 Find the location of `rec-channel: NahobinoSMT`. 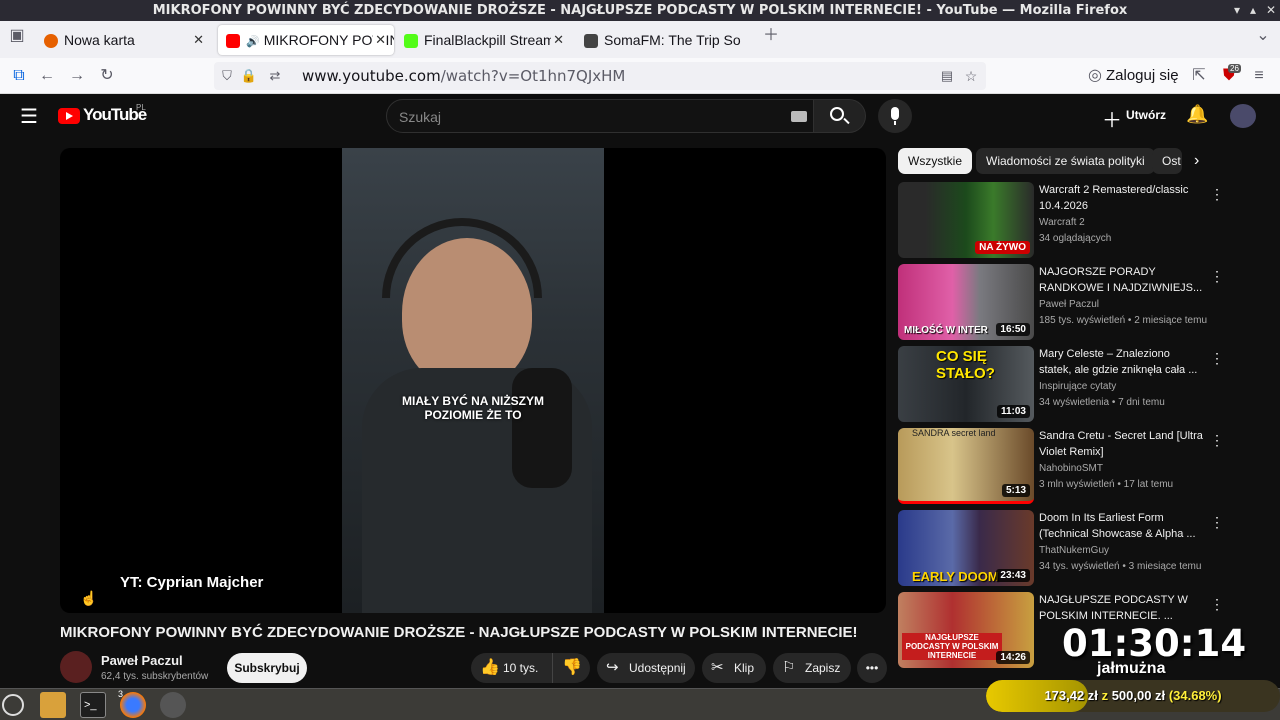

rec-channel: NahobinoSMT is located at coordinates (1071, 468).